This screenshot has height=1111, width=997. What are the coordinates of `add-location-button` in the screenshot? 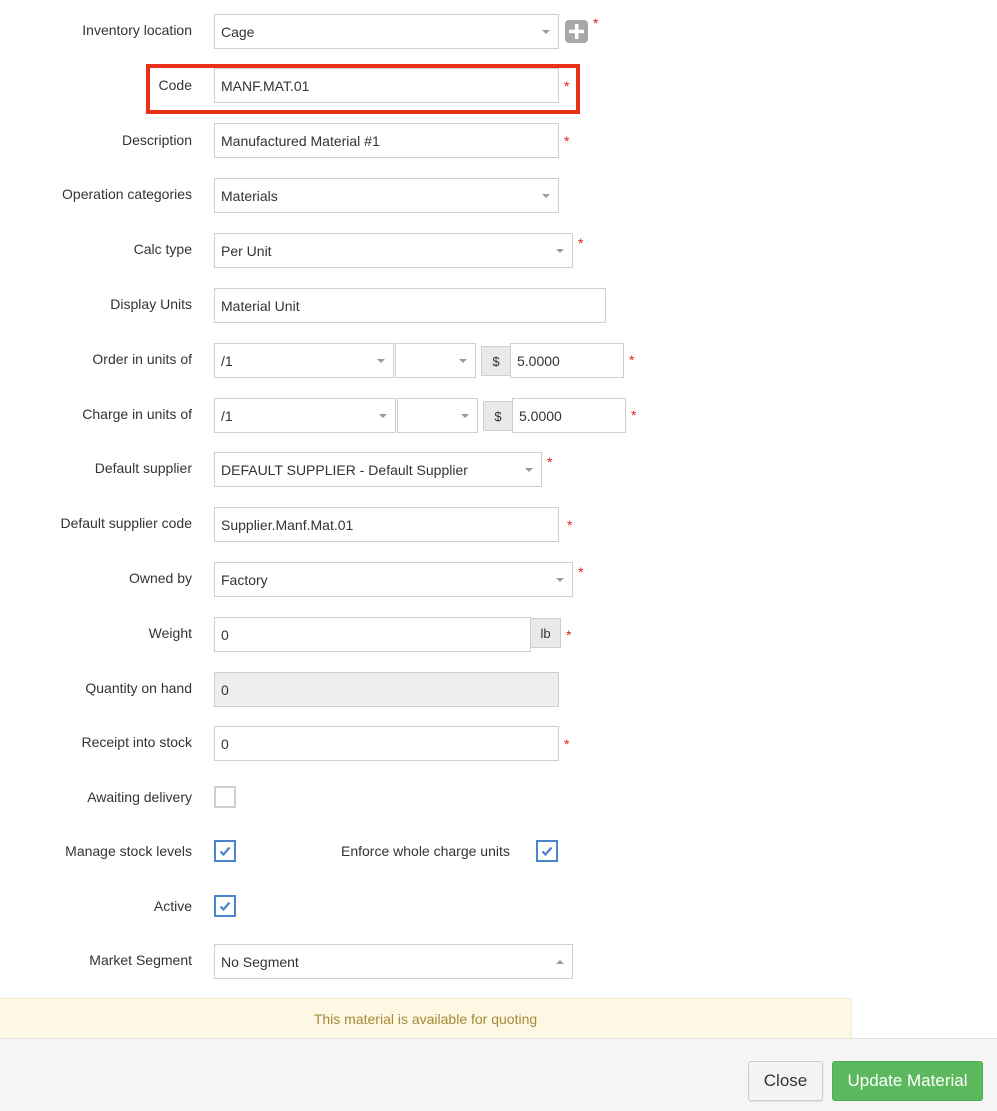 It's located at (576, 31).